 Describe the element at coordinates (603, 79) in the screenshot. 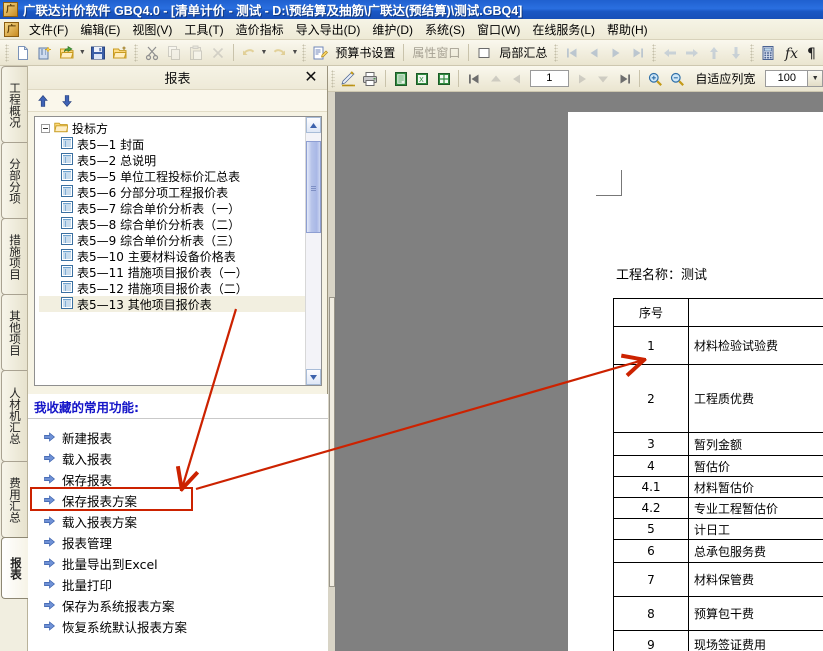

I see `next-page-down-icon` at that location.